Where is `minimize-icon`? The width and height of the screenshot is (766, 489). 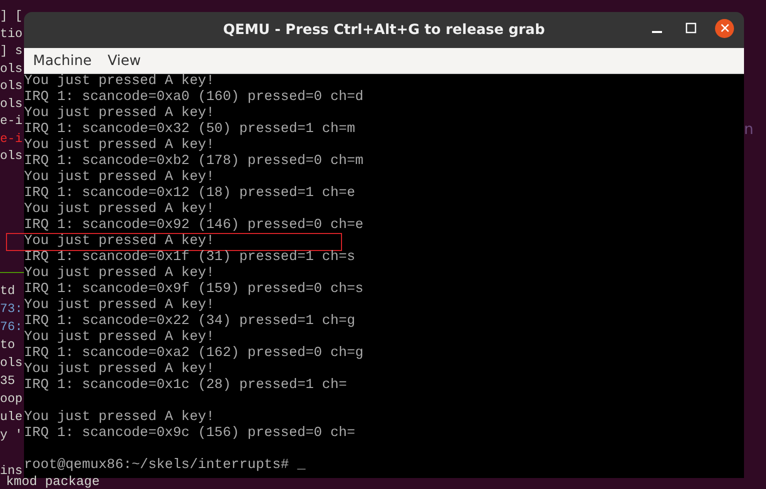 minimize-icon is located at coordinates (657, 32).